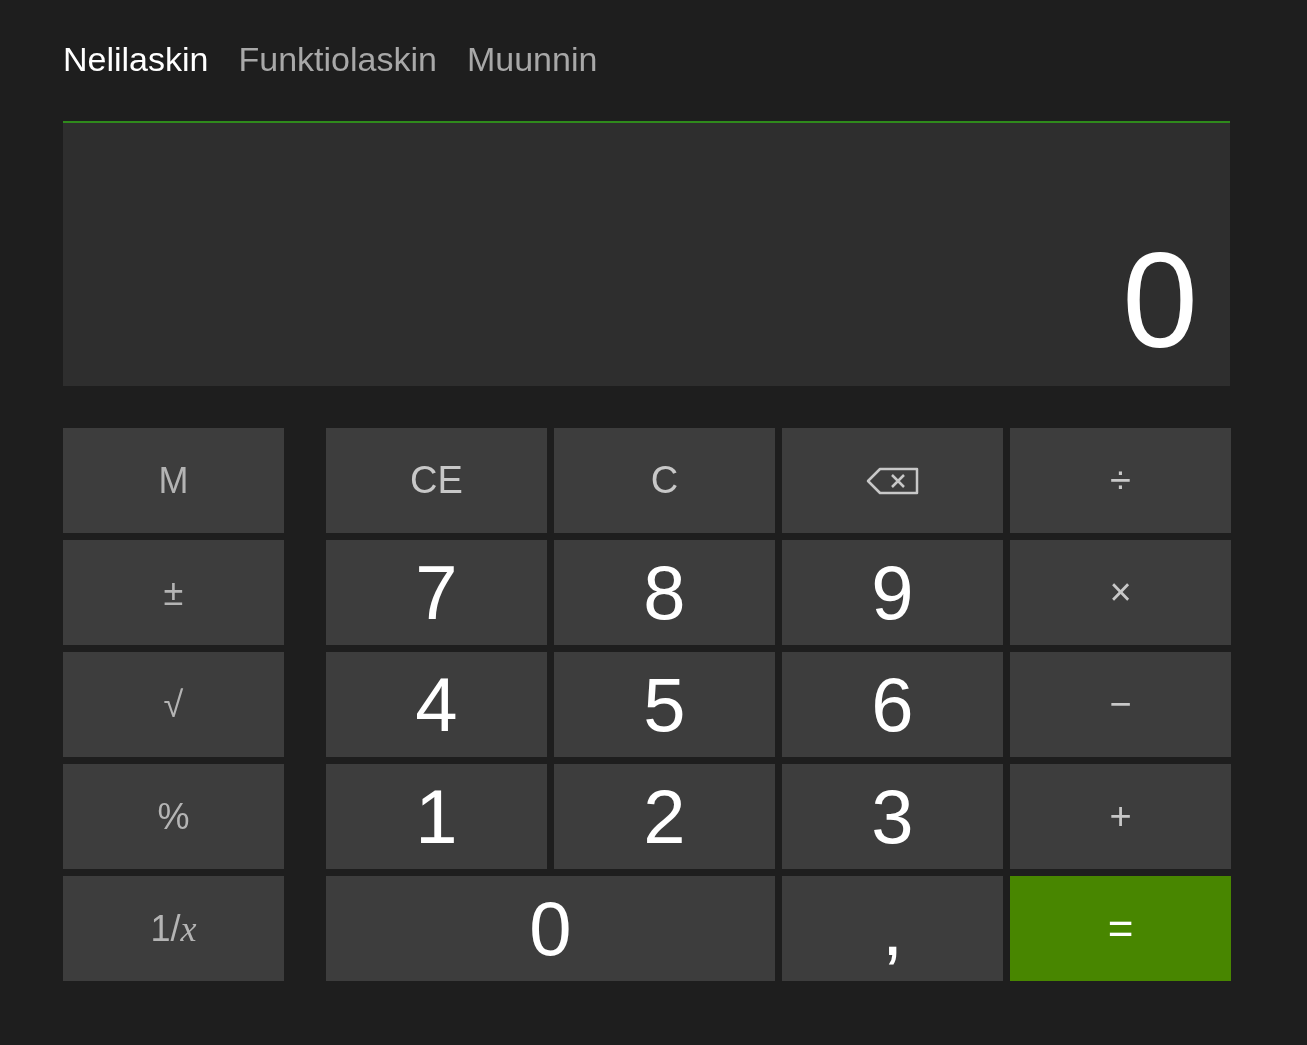  I want to click on function-key: M, so click(173, 480).